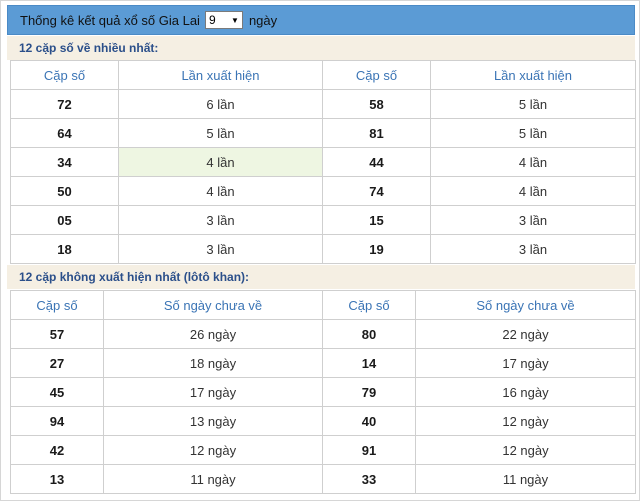 The width and height of the screenshot is (640, 501). I want to click on table-row: 94 13 ngày 40 12 ngày, so click(323, 421).